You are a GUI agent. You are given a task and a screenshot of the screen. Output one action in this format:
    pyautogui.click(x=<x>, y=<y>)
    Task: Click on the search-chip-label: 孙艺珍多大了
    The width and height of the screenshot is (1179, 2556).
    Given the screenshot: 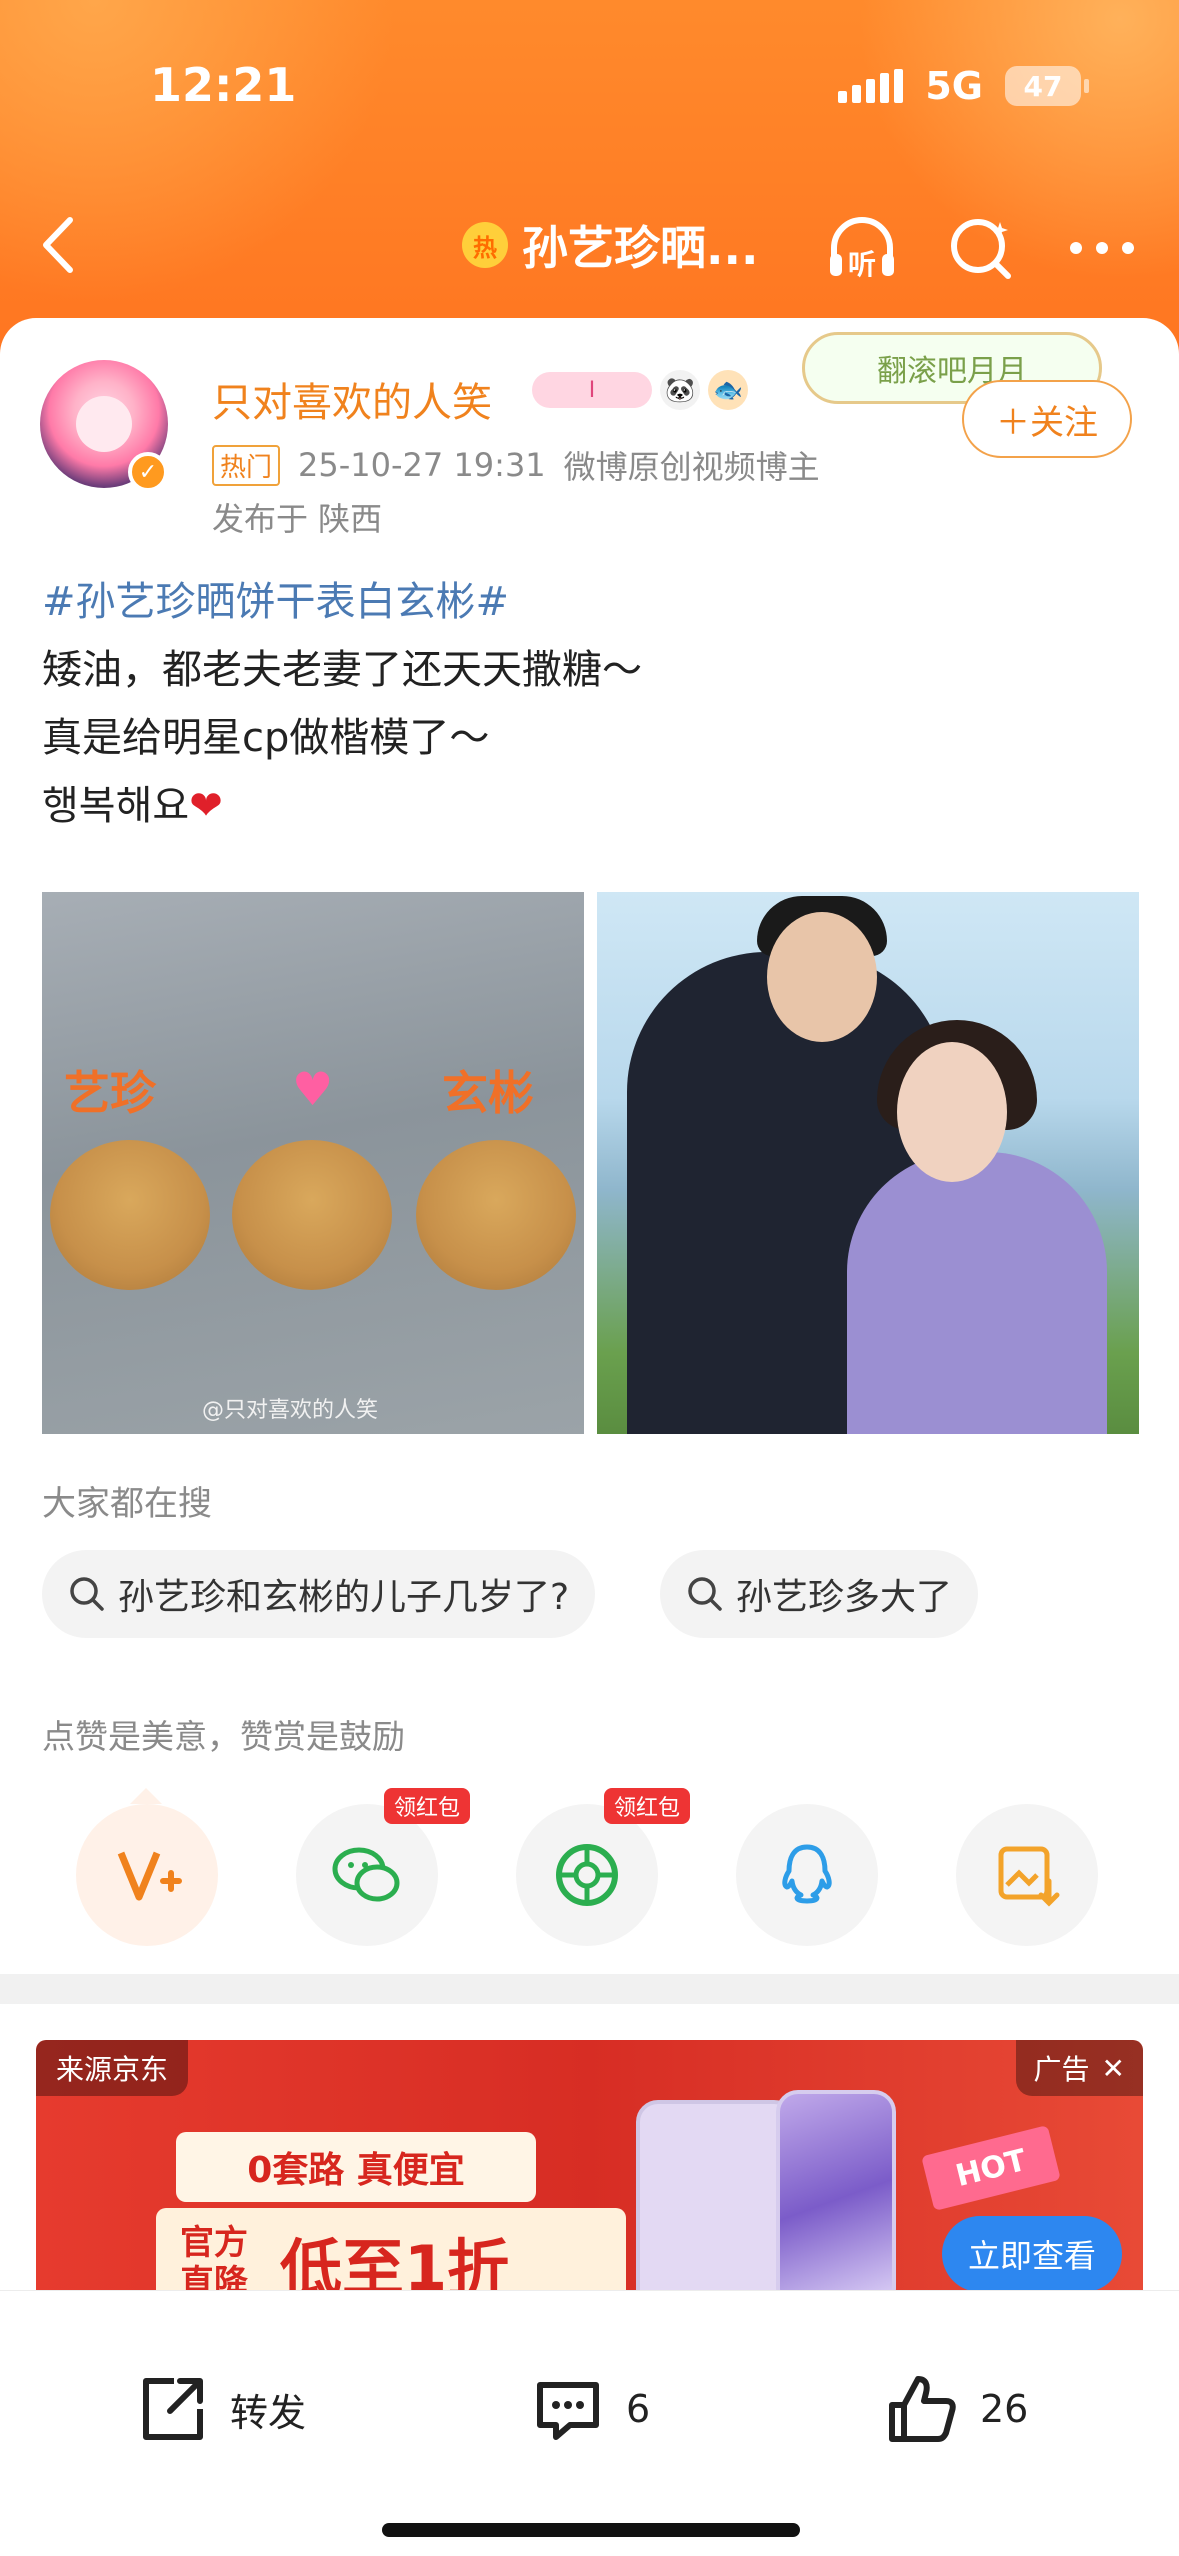 What is the action you would take?
    pyautogui.click(x=844, y=1597)
    